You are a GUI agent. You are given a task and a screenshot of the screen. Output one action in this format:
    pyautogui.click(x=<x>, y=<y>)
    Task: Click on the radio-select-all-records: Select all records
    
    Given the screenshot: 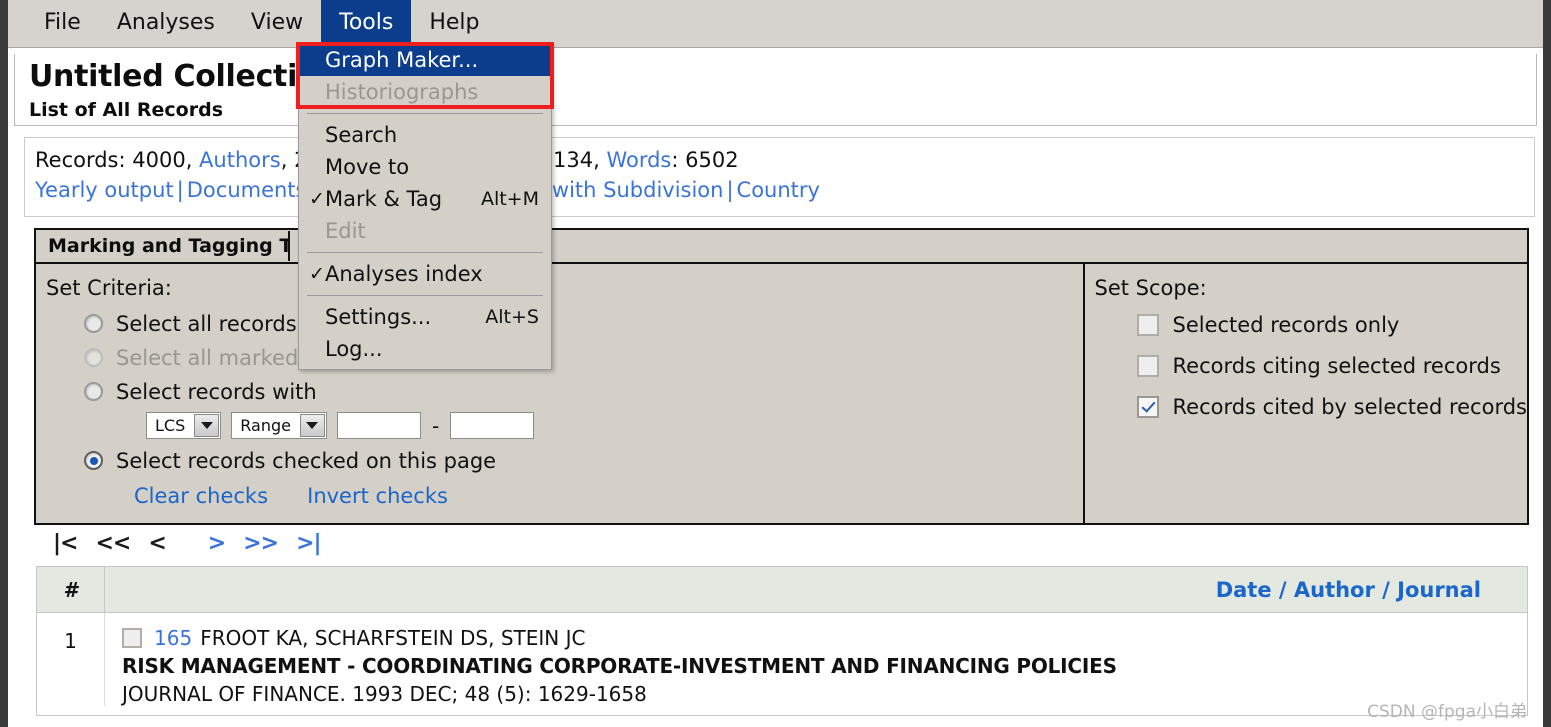 What is the action you would take?
    pyautogui.click(x=583, y=323)
    